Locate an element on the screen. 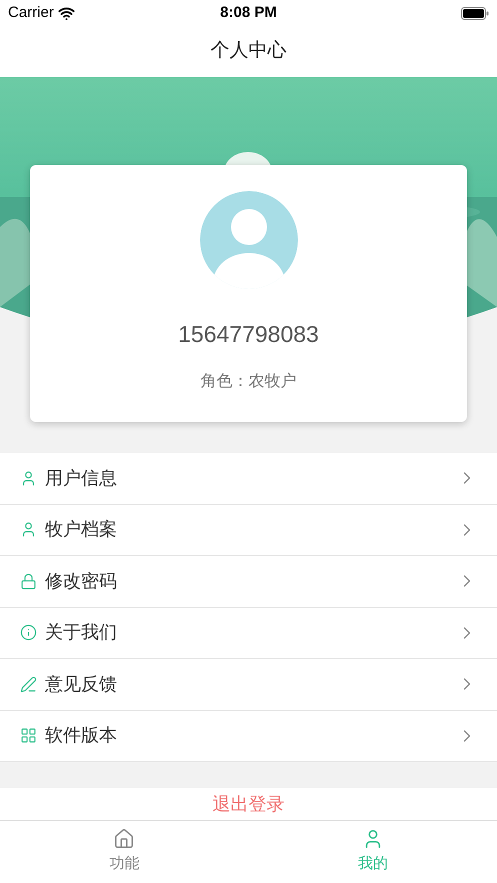 The image size is (497, 883). menu-item: 修改密码 is located at coordinates (248, 582).